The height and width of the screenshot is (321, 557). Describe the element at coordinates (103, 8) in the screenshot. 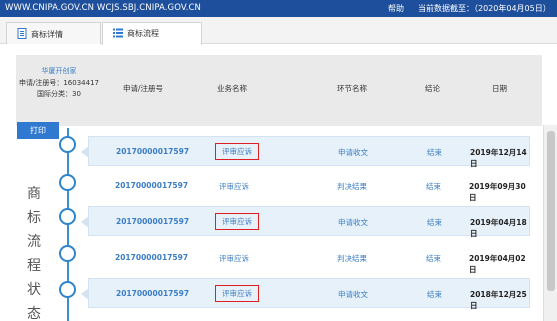

I see `site-url: WWW.CNIPA.GOV.CN WCJS.SBJ.CNIPA.GOV.CN` at that location.